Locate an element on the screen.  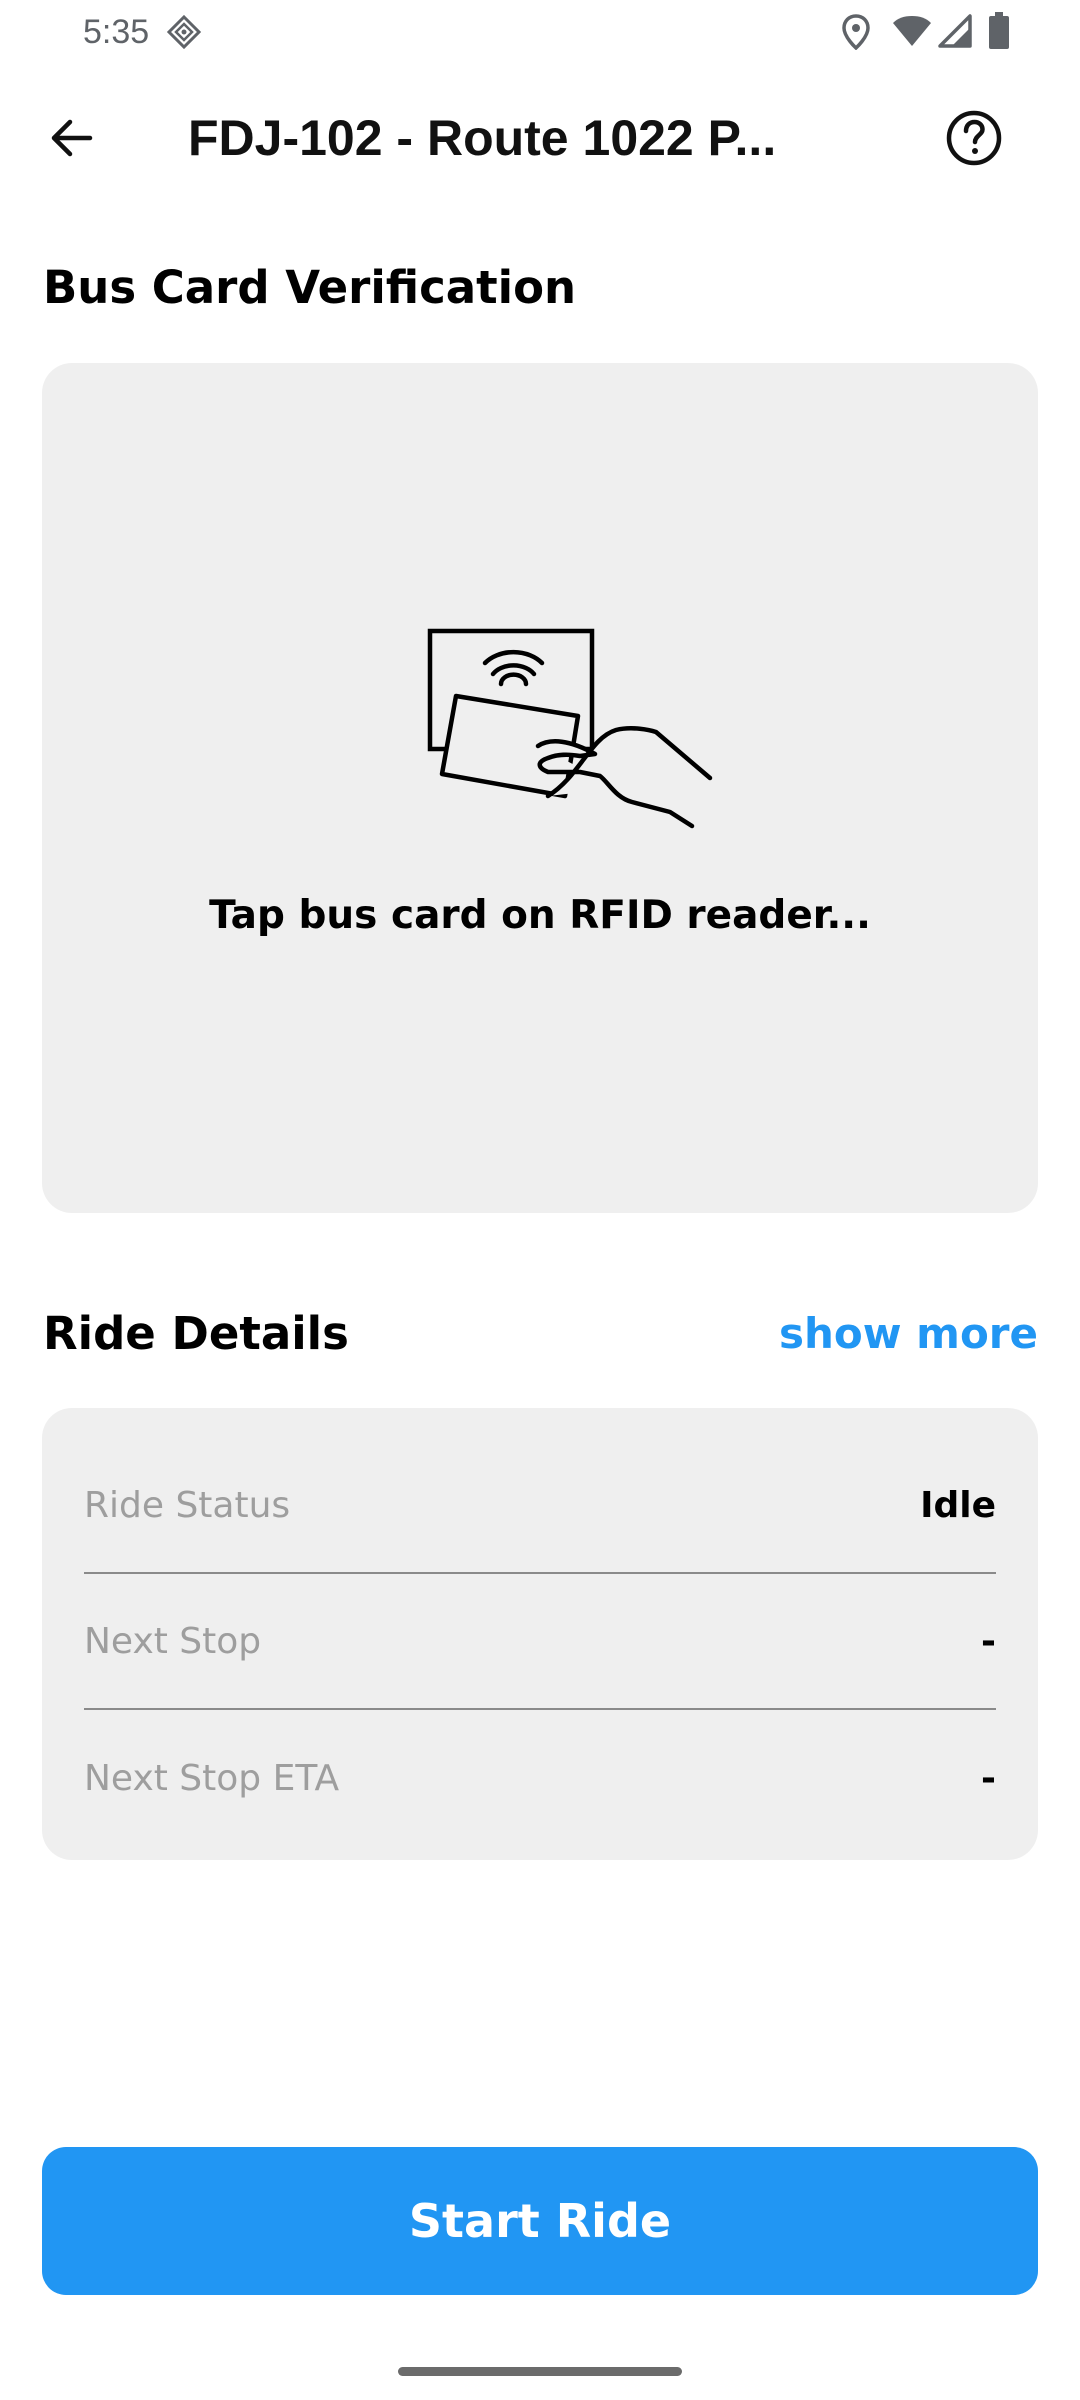
verification-heading: Bus Card Verification is located at coordinates (310, 287).